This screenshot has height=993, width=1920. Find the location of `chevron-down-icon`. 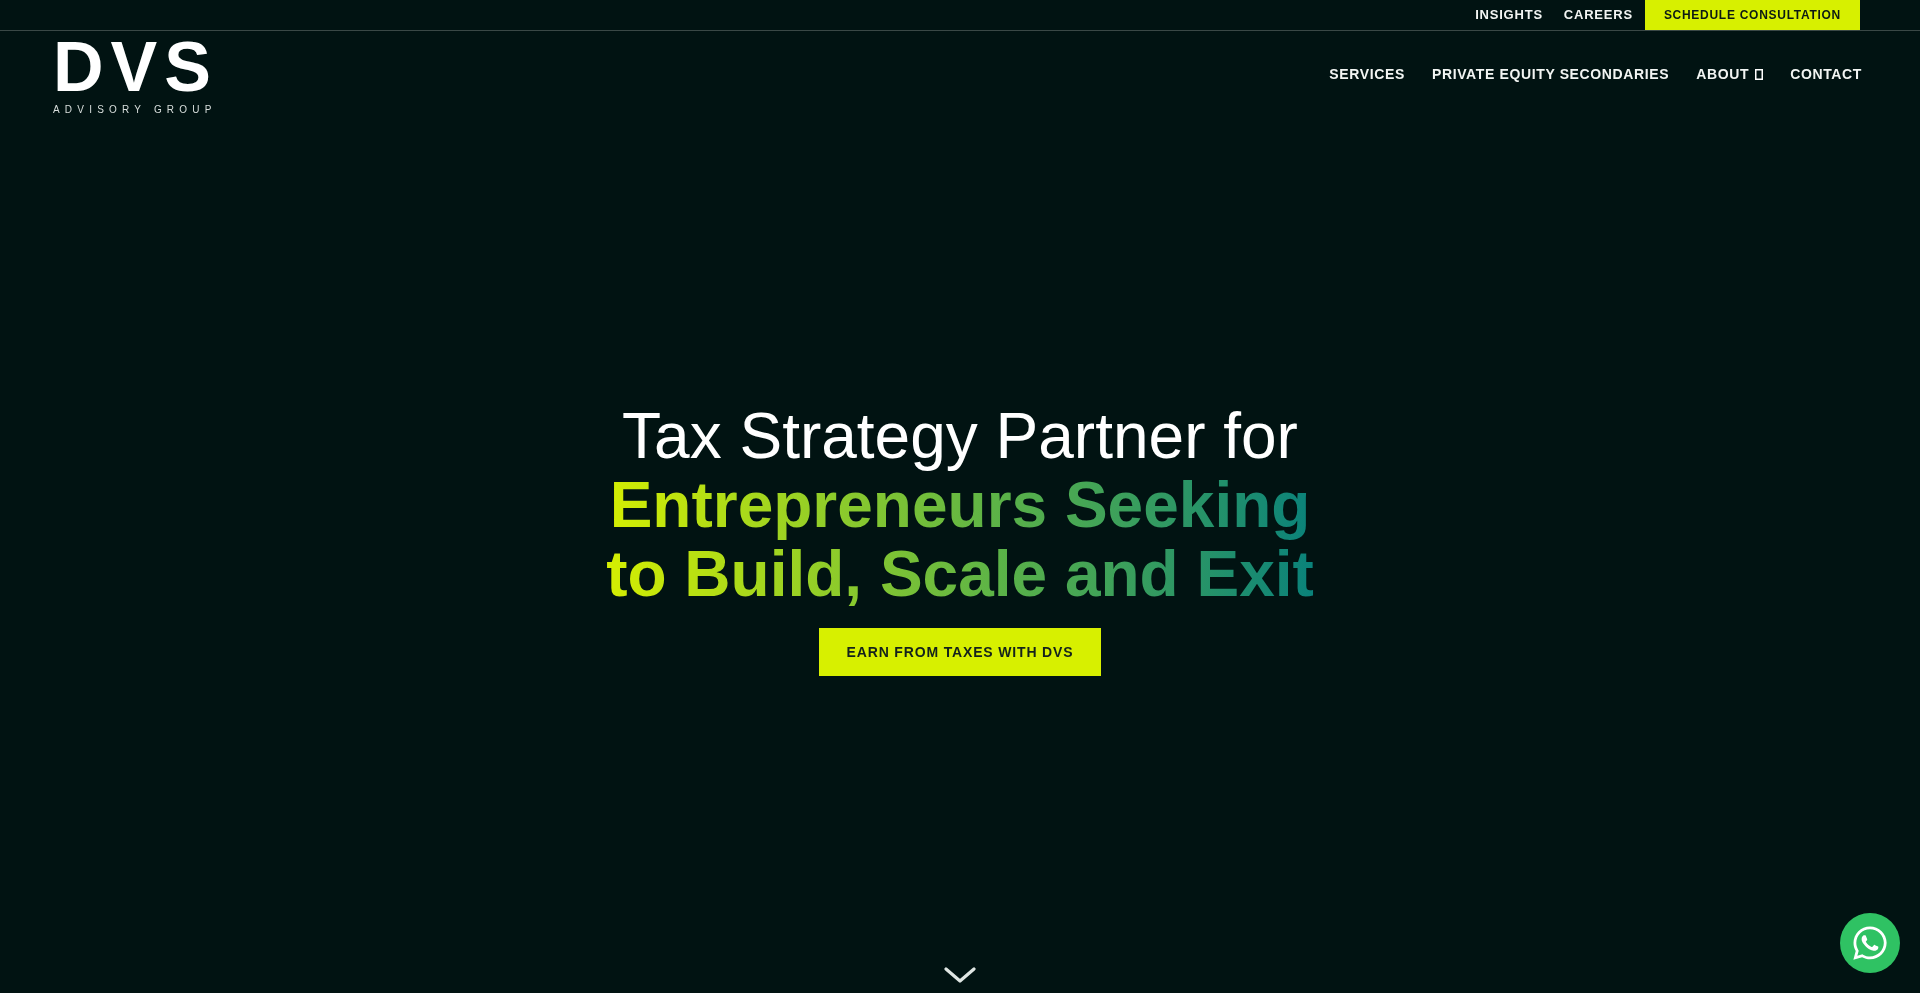

chevron-down-icon is located at coordinates (960, 975).